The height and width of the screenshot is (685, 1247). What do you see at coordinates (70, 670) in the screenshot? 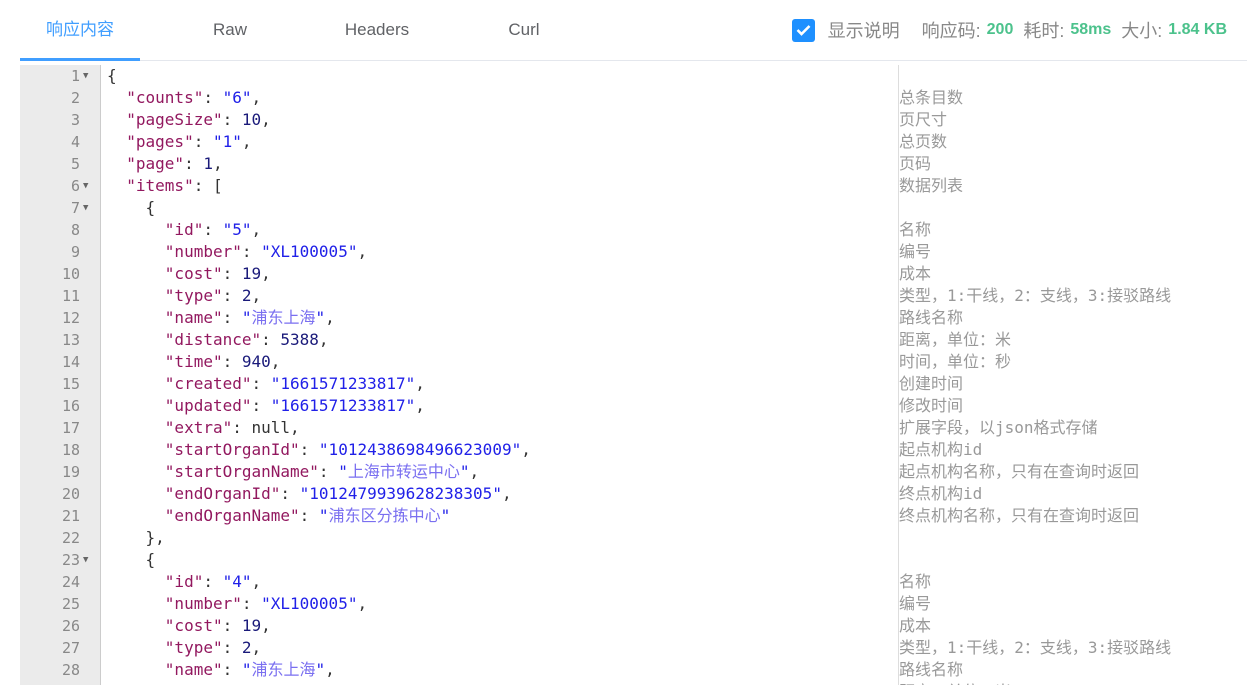
I see `line-number: 28` at bounding box center [70, 670].